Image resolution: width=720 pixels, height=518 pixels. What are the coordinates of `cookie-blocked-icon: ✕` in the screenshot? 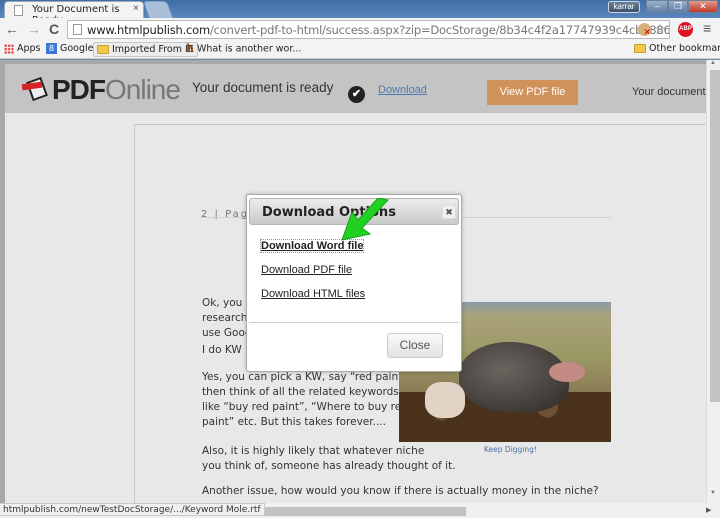 It's located at (644, 30).